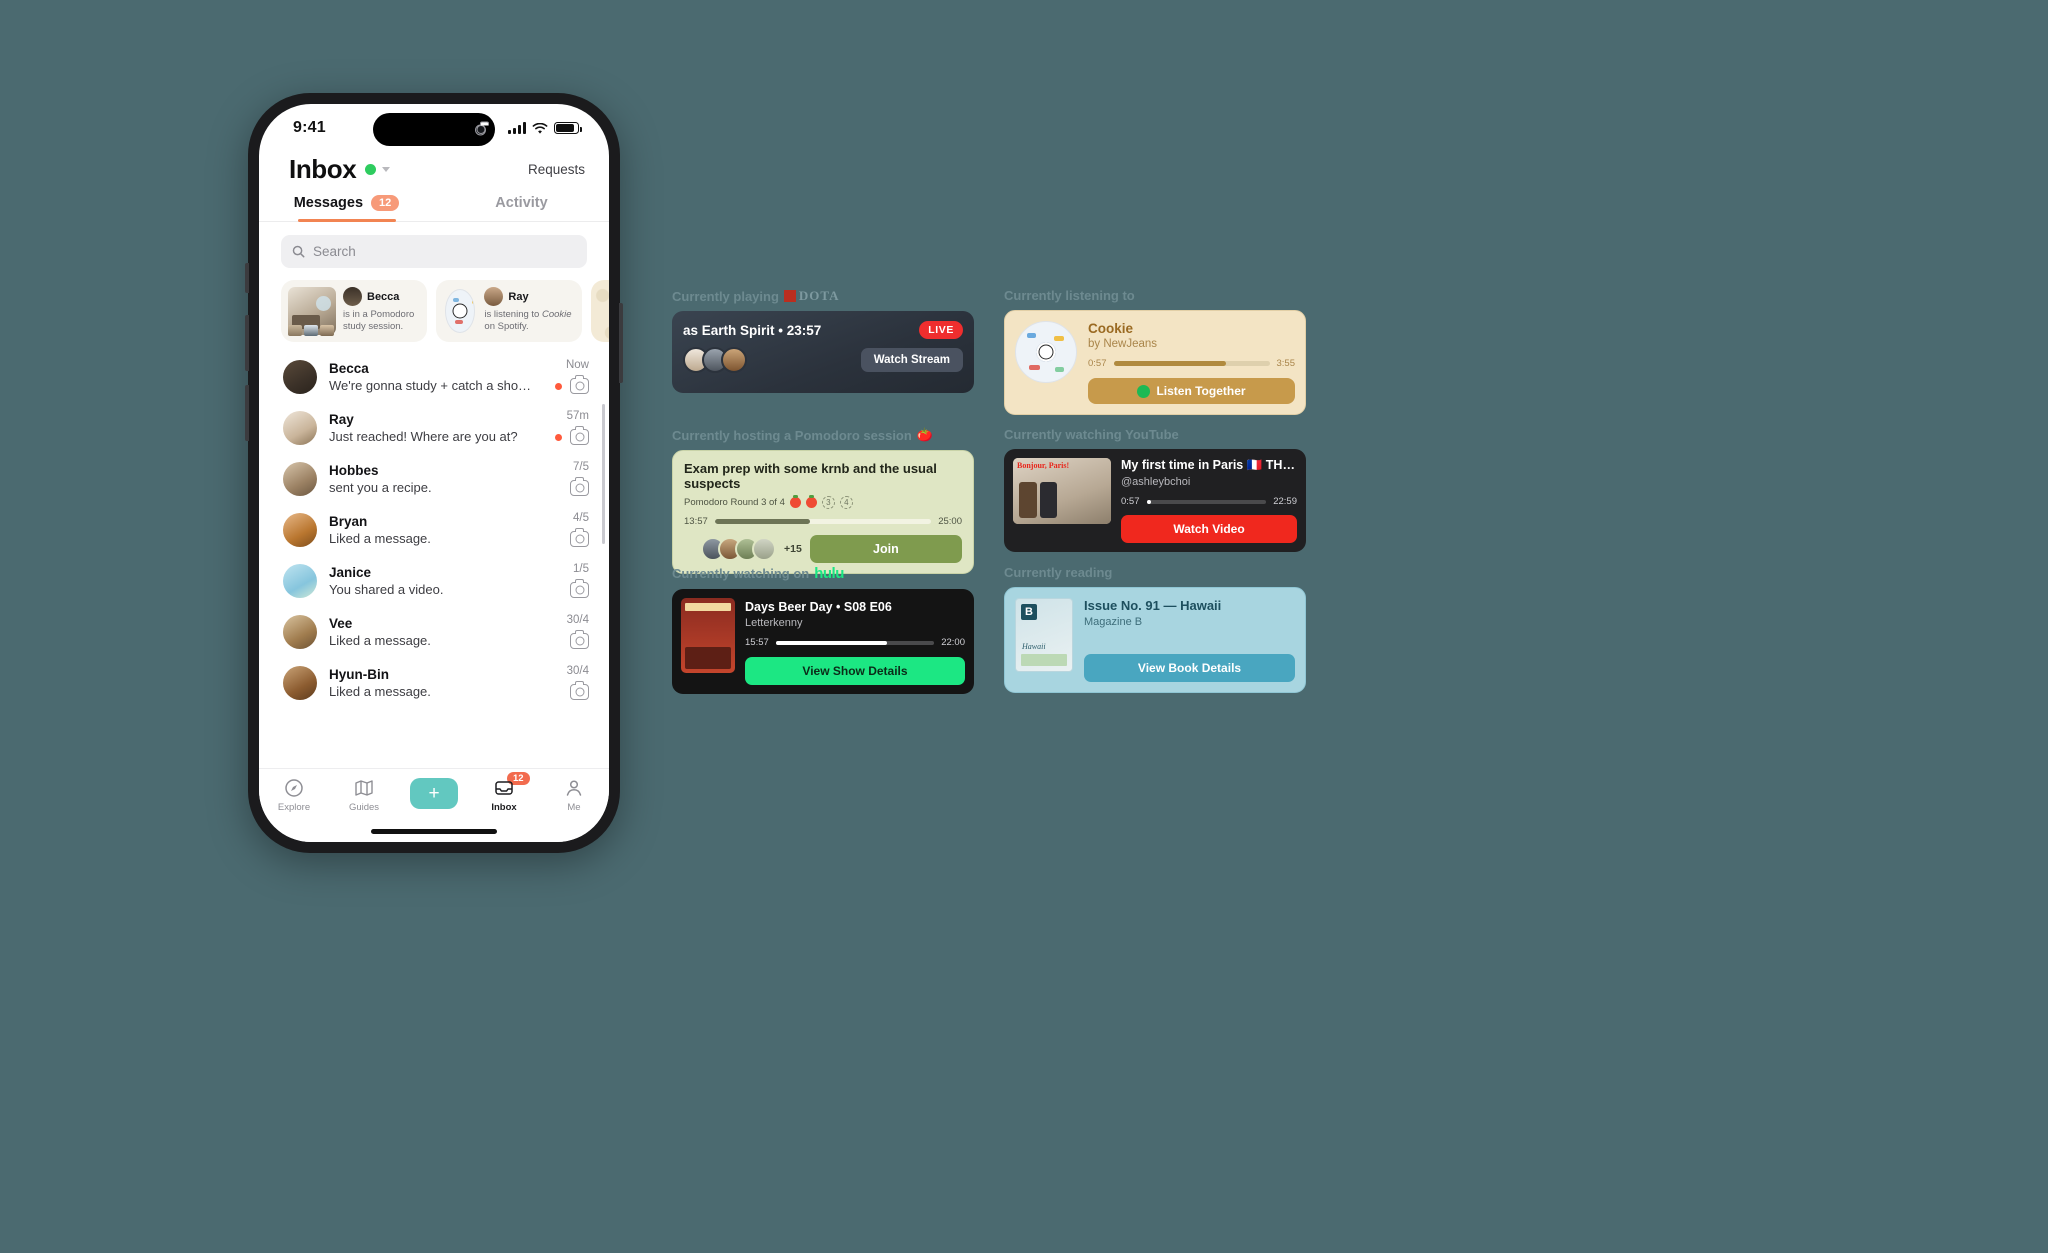 Image resolution: width=2048 pixels, height=1253 pixels. I want to click on list-item: Vee Liked a message. 30/4, so click(434, 631).